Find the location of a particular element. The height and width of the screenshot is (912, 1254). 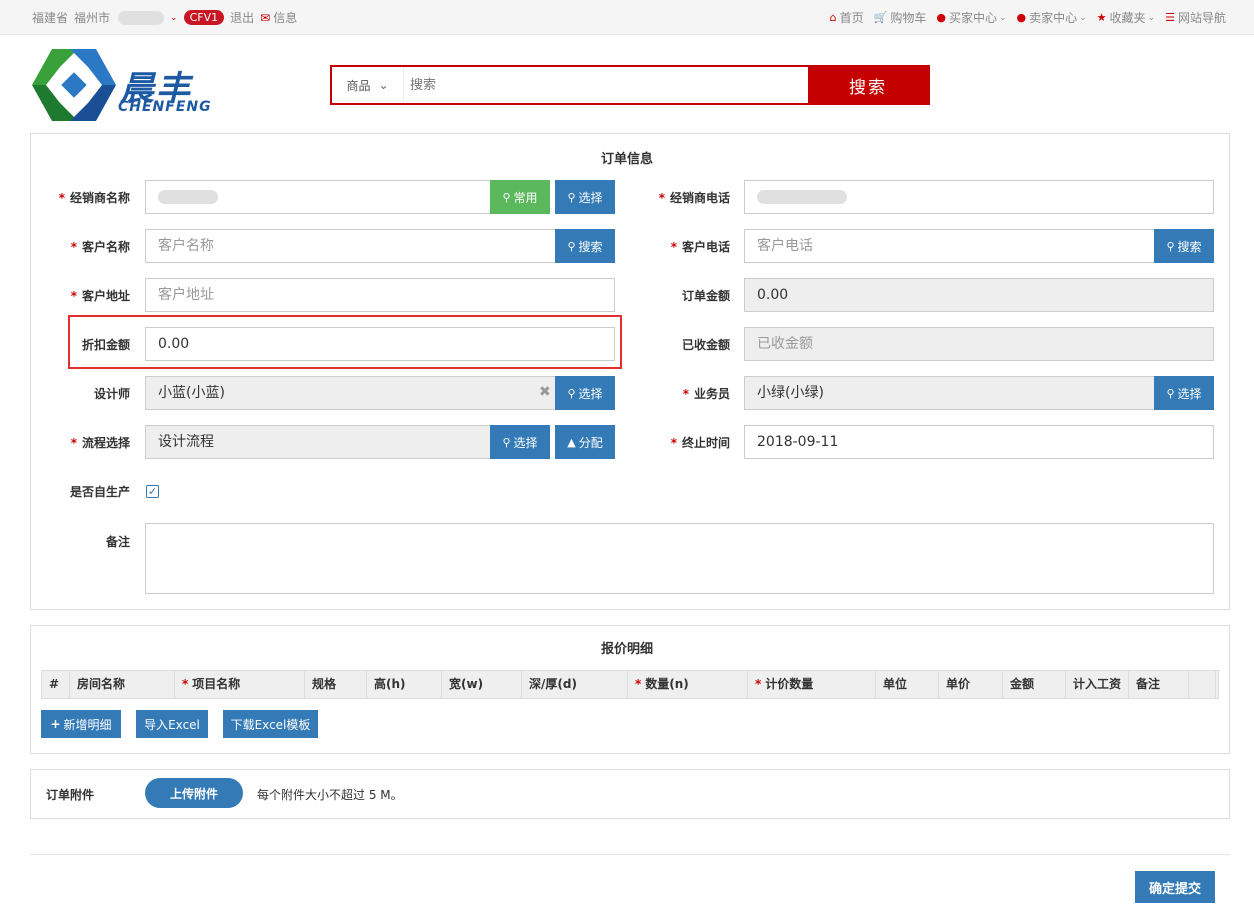

search-phone-button: ⚲ 搜索 is located at coordinates (1184, 246).